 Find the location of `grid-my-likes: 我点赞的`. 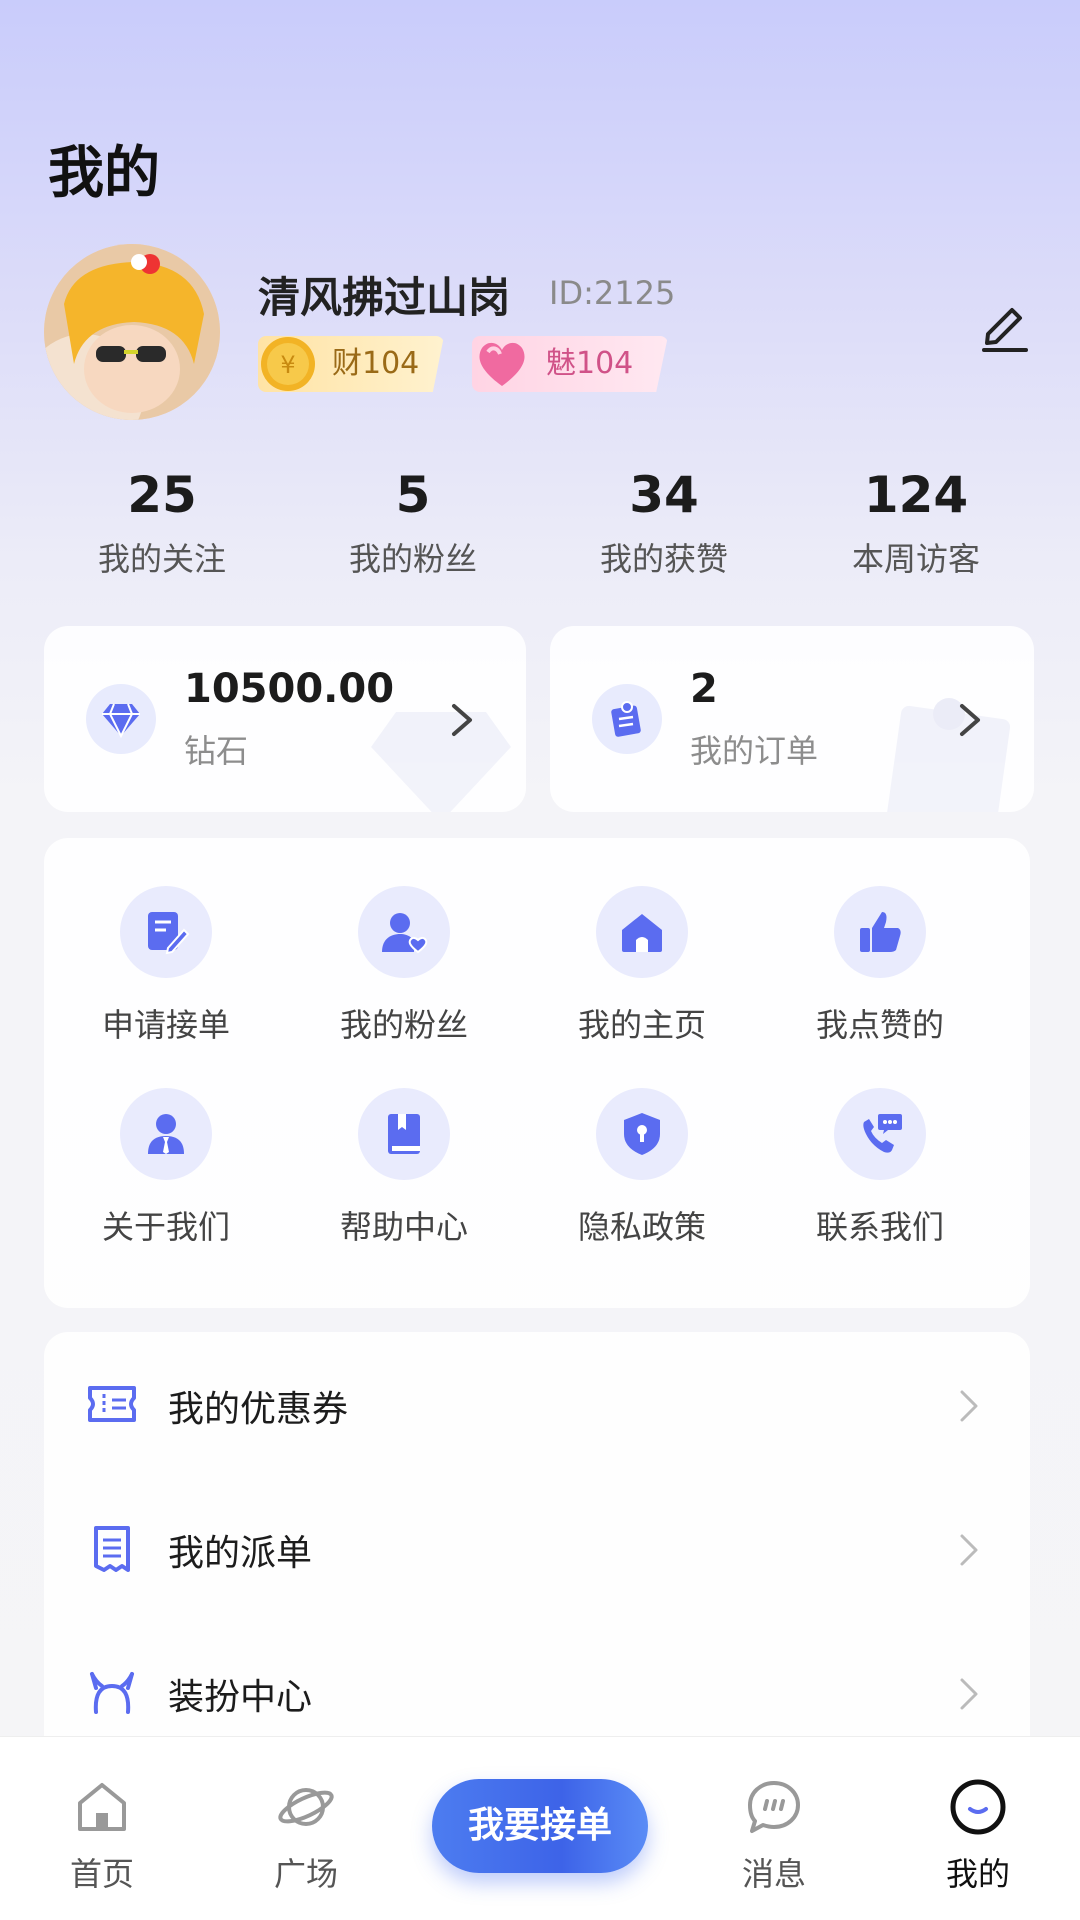

grid-my-likes: 我点赞的 is located at coordinates (880, 966).